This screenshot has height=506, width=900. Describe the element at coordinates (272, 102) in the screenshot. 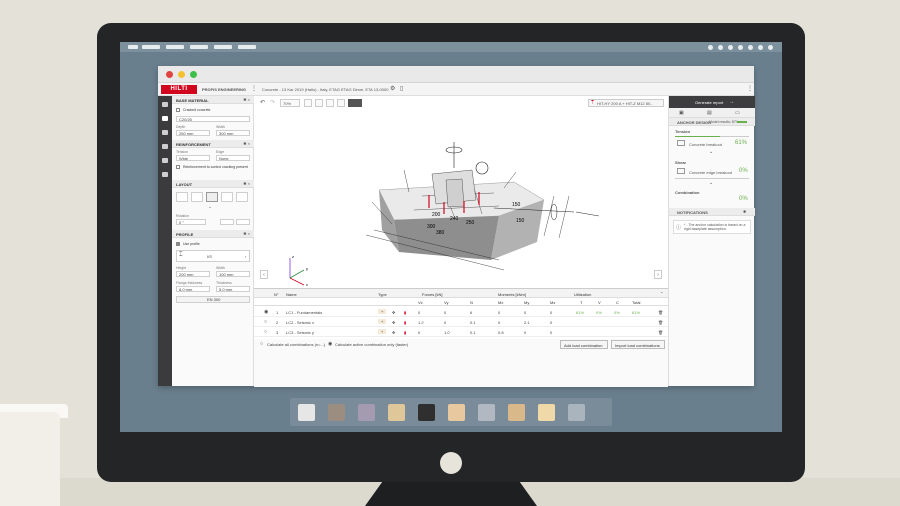

I see `redo-icon: ↷` at that location.